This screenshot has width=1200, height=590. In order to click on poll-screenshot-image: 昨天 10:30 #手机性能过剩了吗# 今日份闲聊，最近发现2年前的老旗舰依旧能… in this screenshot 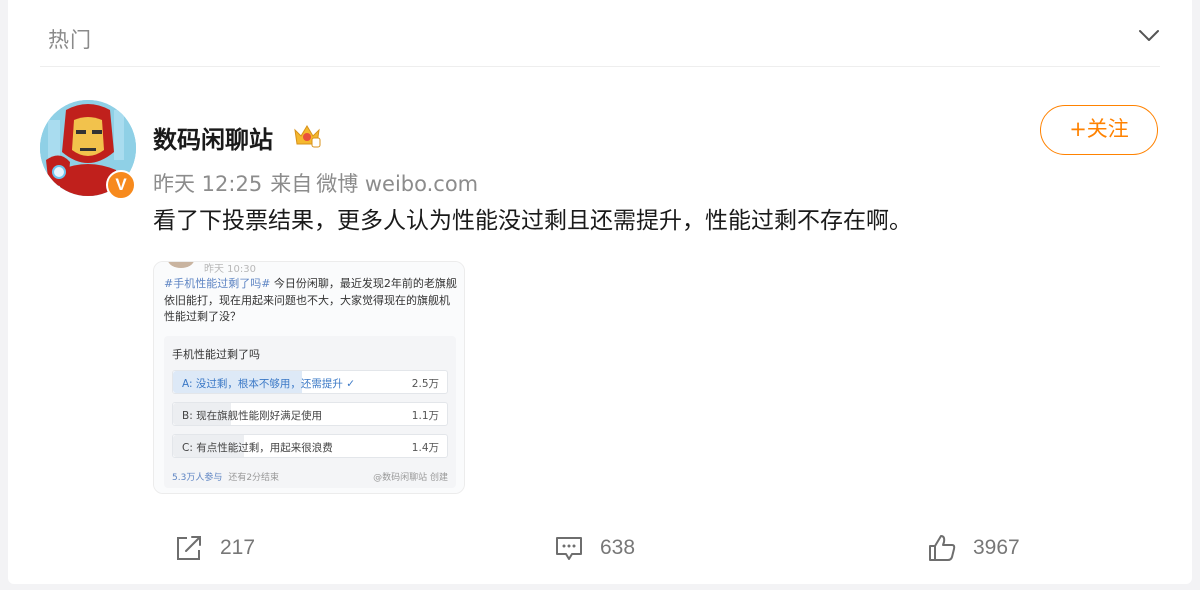, I will do `click(309, 377)`.